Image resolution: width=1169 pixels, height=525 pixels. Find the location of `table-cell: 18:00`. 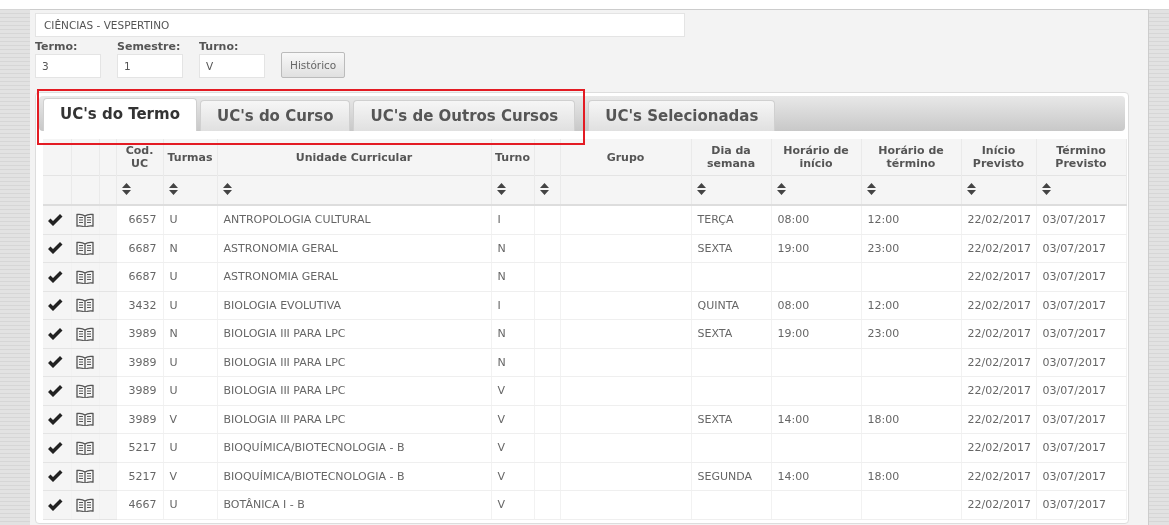

table-cell: 18:00 is located at coordinates (883, 419).